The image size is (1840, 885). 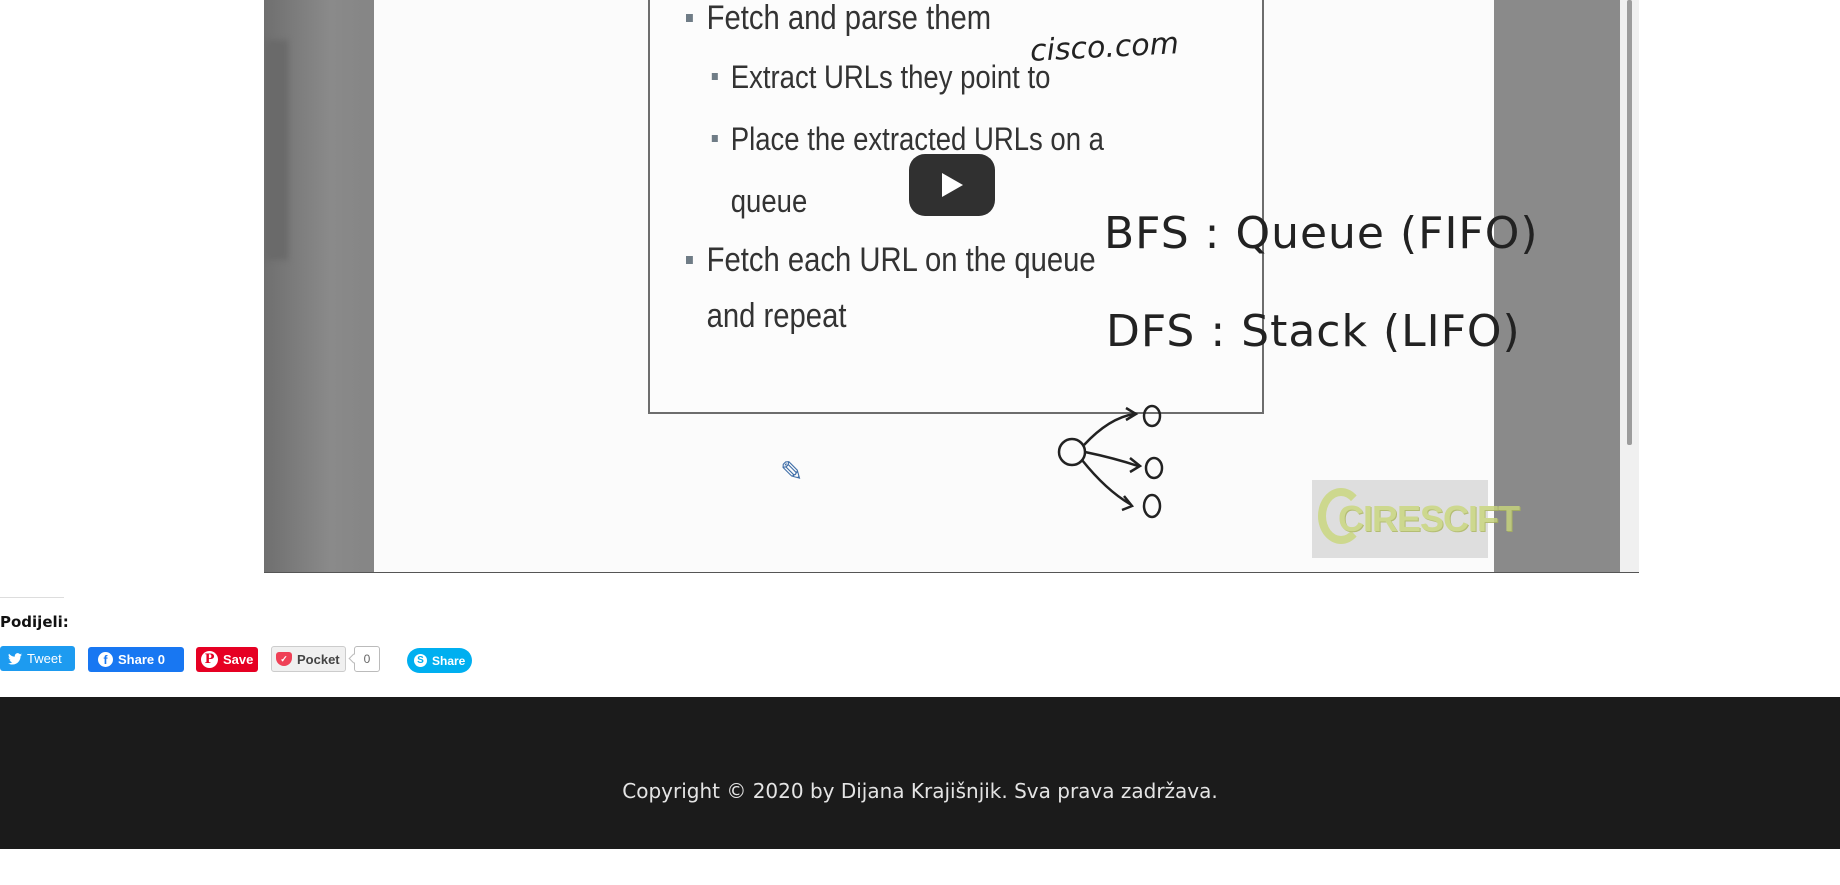 I want to click on play-button, so click(x=952, y=185).